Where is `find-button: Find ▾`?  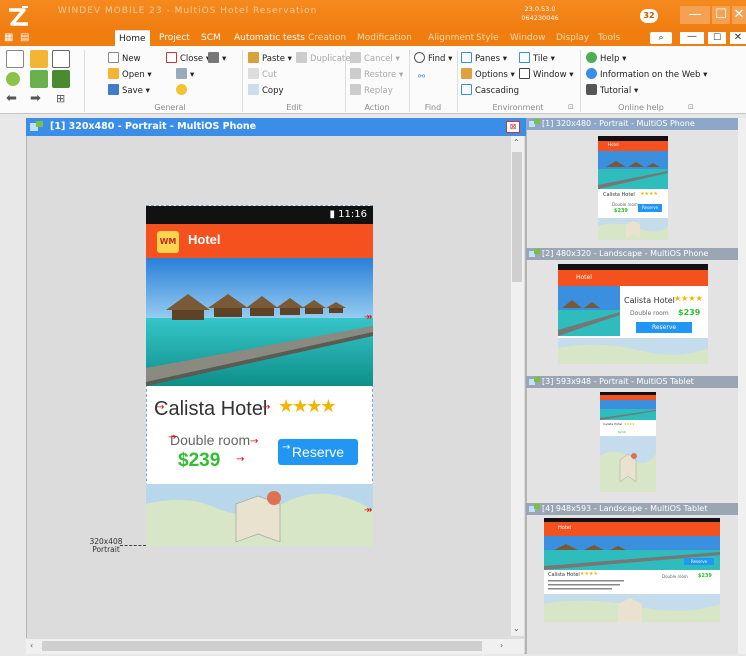
find-button: Find ▾ is located at coordinates (433, 59).